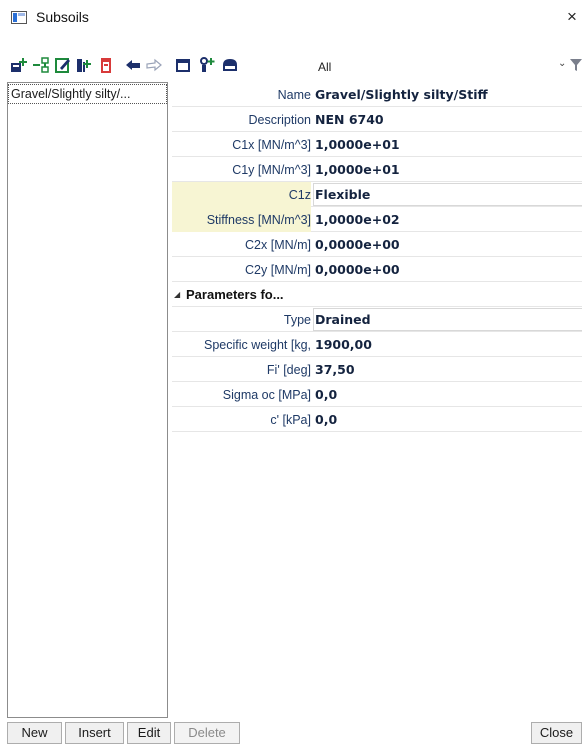  Describe the element at coordinates (377, 419) in the screenshot. I see `property-row-c-prime: c' [kPa] 0,0` at that location.